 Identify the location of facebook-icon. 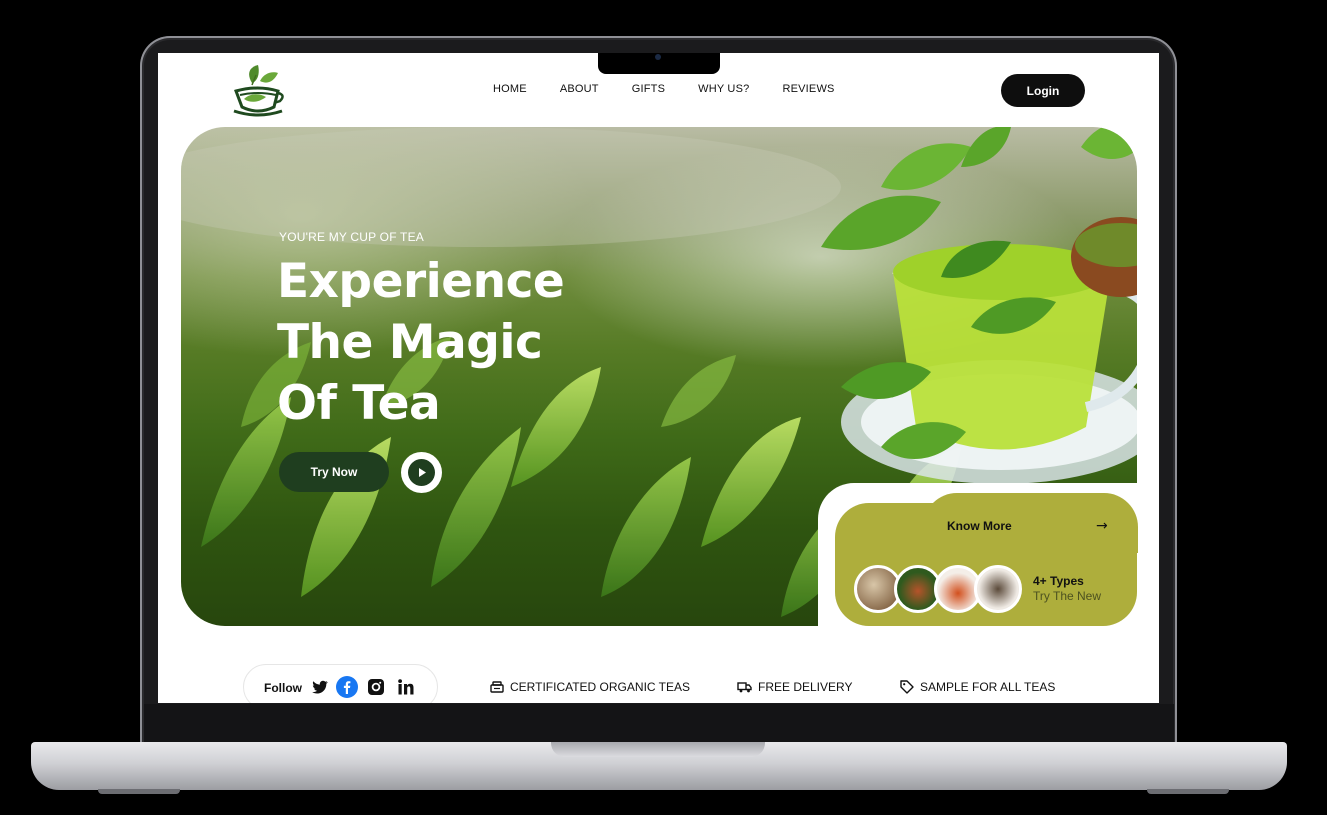
(347, 687).